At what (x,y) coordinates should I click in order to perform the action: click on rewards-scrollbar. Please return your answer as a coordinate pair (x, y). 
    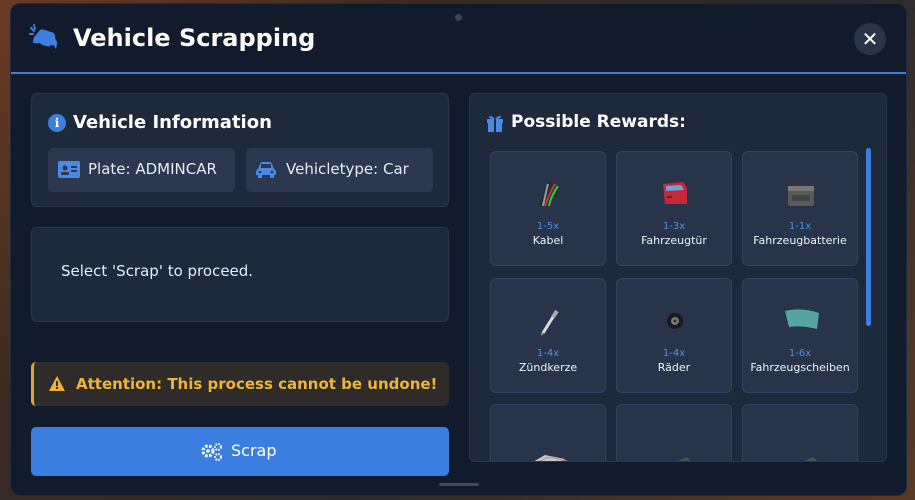
    Looking at the image, I should click on (868, 237).